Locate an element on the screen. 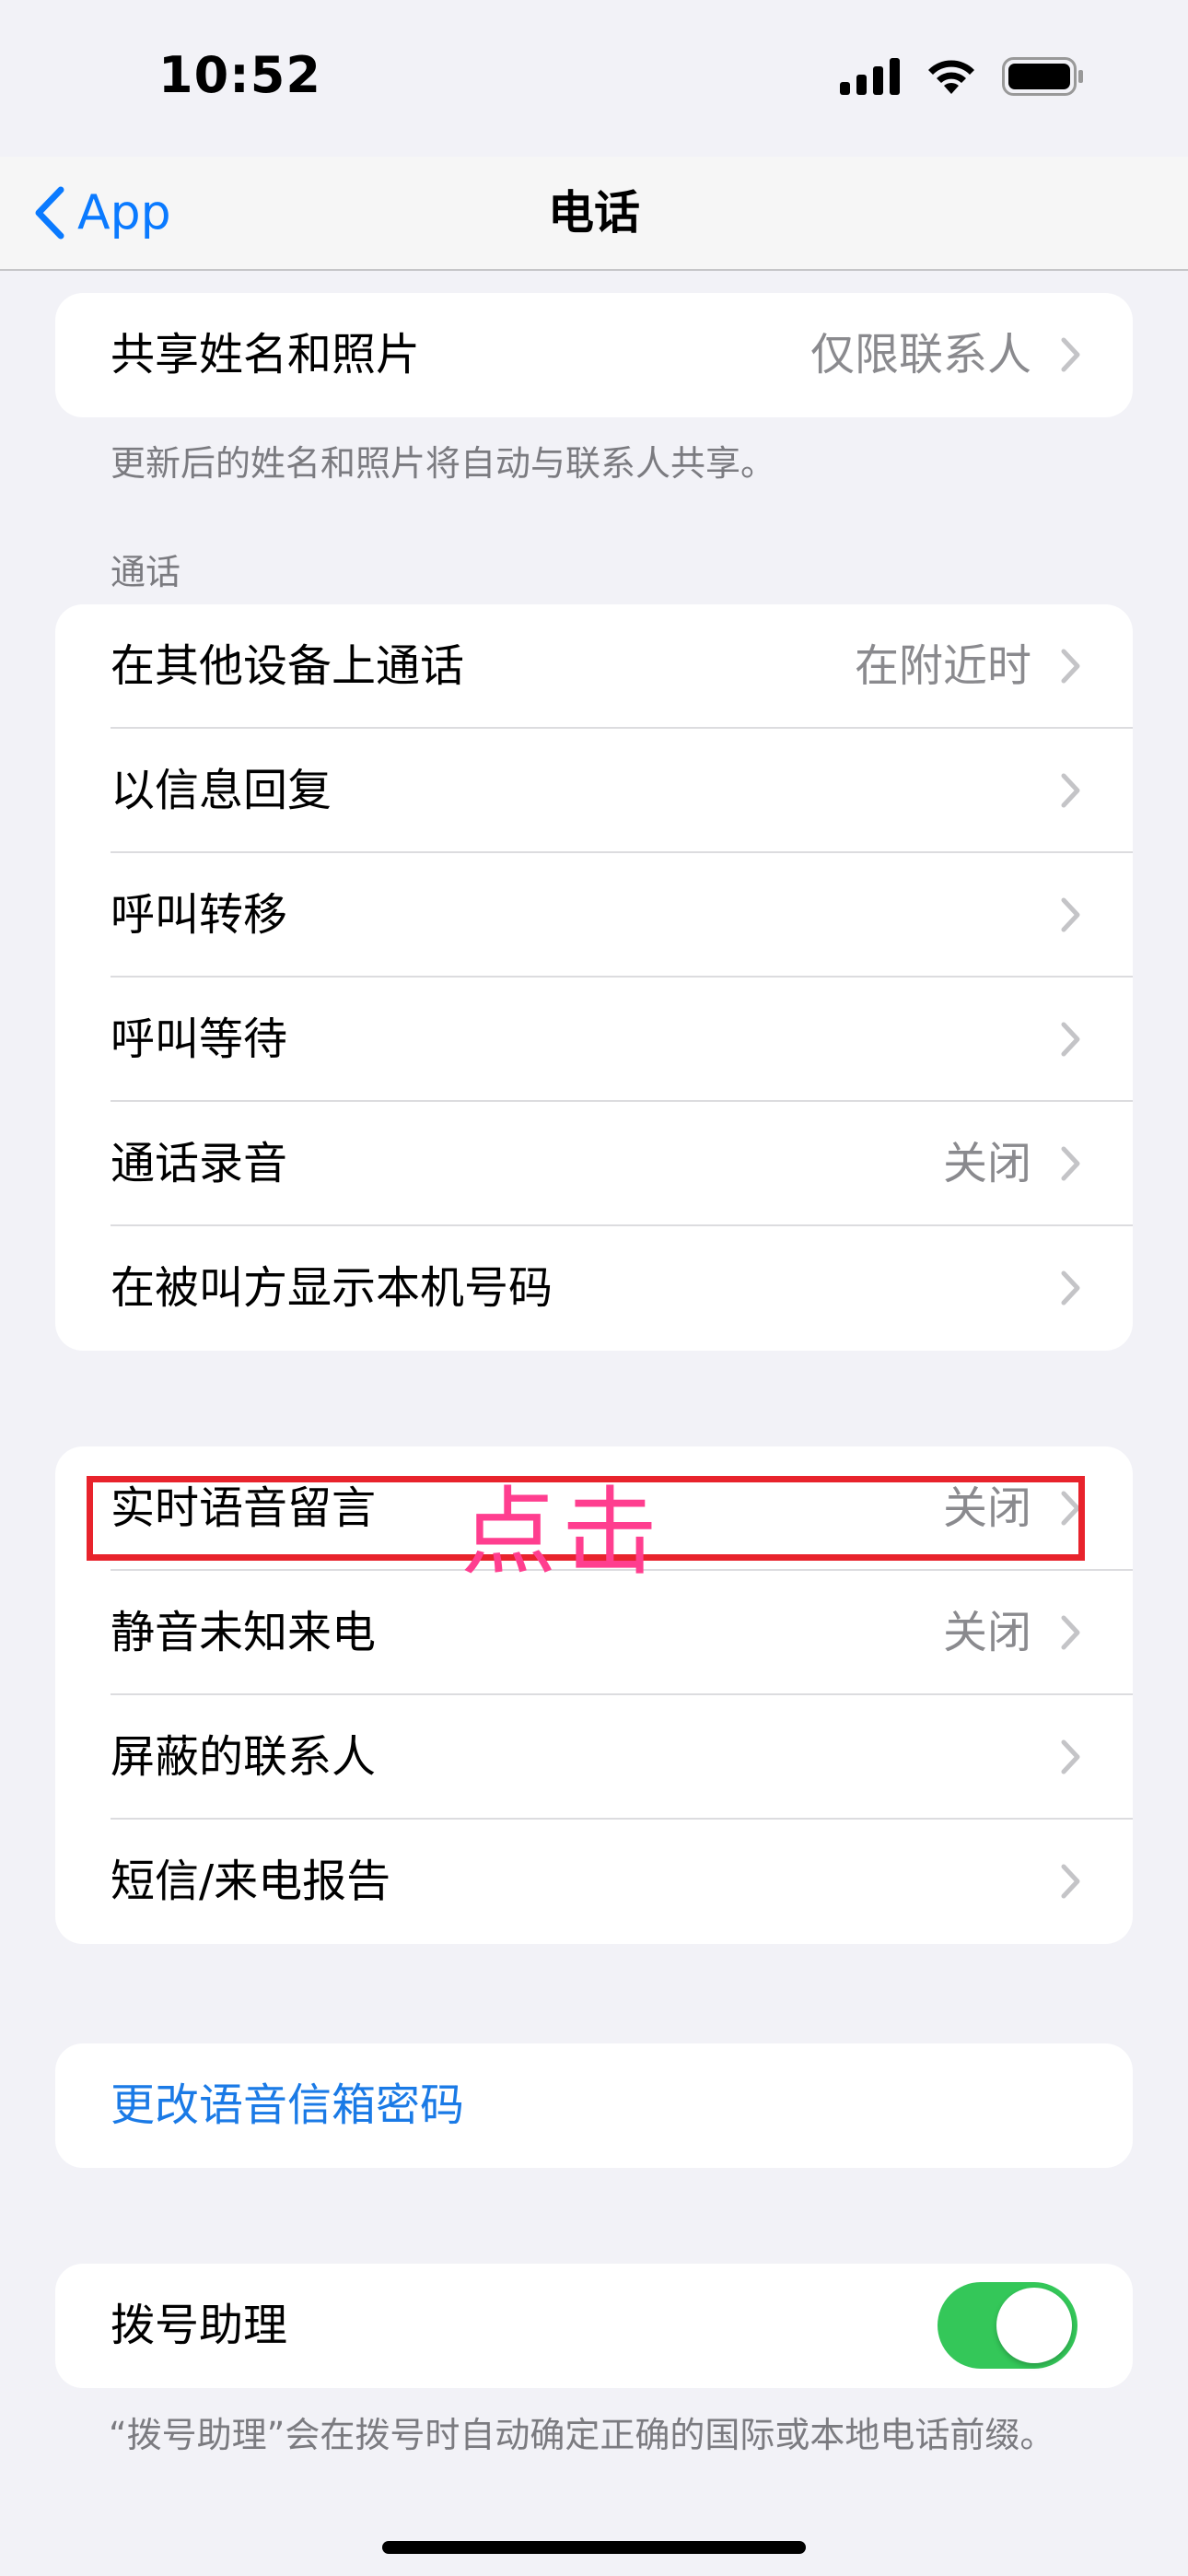  row-label: 更改语音信箱密码 is located at coordinates (288, 2105).